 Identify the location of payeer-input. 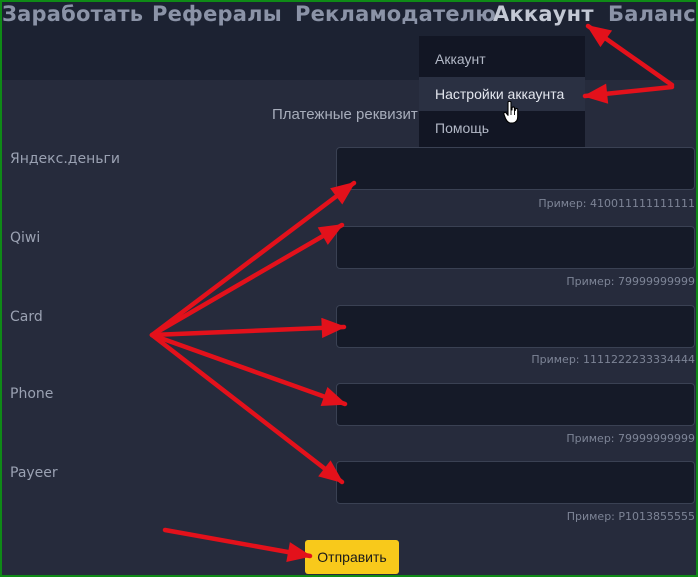
(515, 482).